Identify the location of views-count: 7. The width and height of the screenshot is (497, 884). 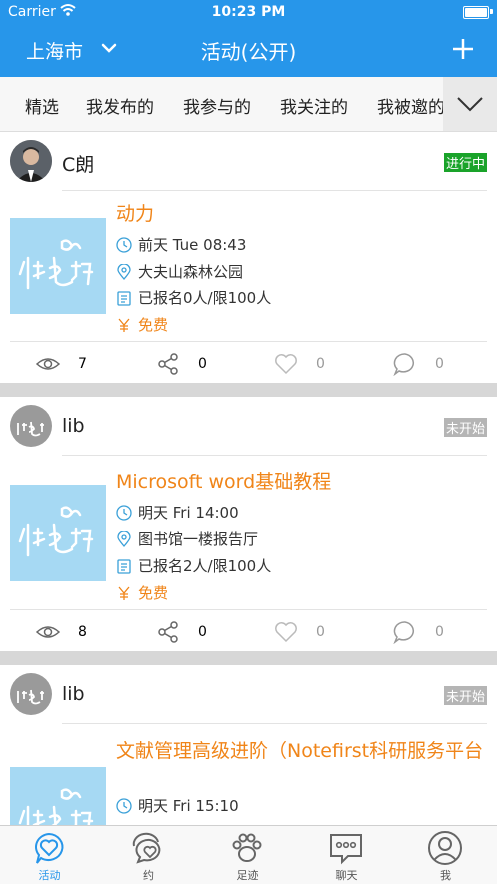
(82, 364).